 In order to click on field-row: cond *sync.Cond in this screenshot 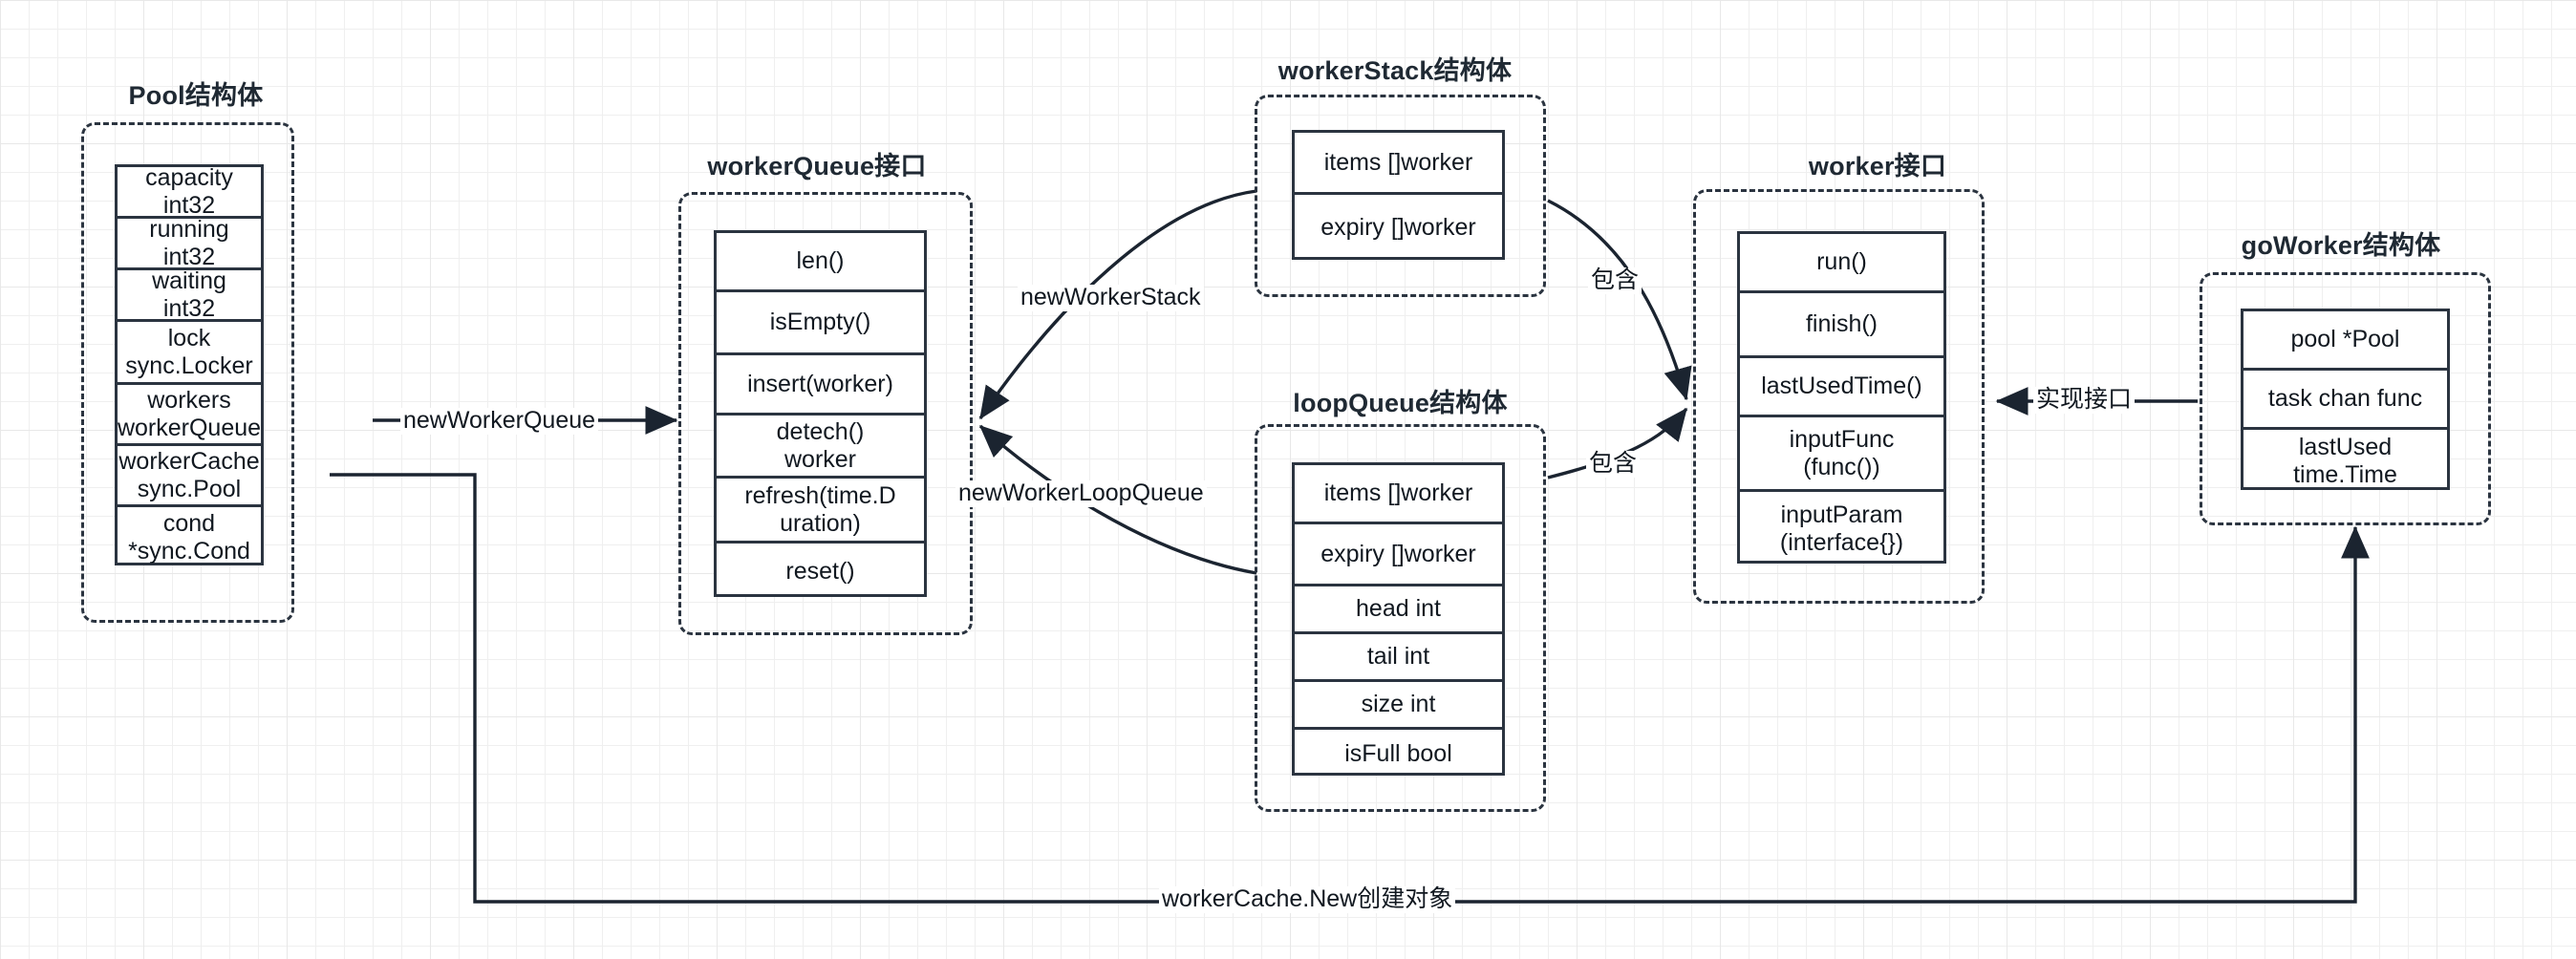, I will do `click(189, 537)`.